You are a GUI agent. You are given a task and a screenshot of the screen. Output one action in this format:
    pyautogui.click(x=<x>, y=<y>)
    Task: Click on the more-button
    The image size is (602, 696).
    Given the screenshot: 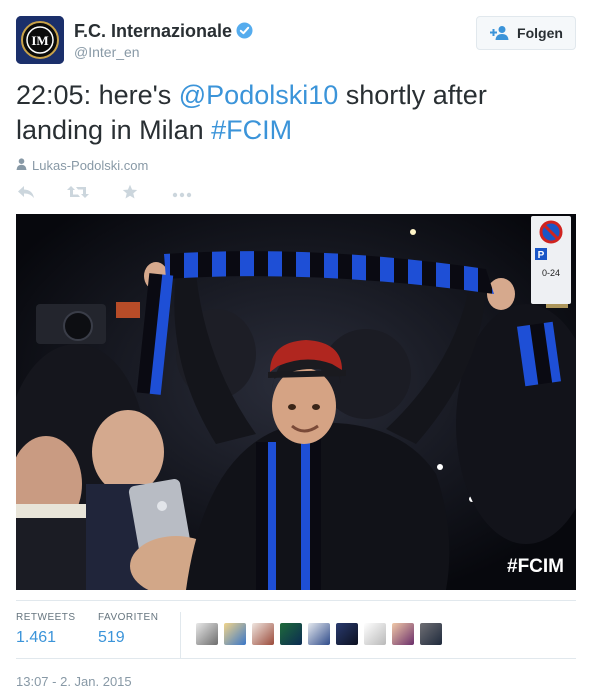 What is the action you would take?
    pyautogui.click(x=182, y=194)
    